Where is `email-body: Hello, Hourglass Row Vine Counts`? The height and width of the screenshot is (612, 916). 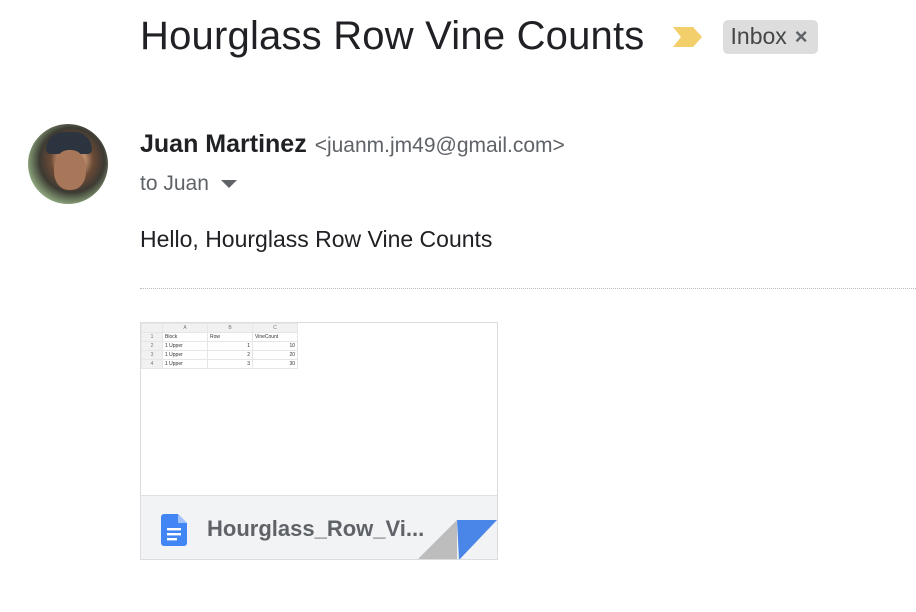
email-body: Hello, Hourglass Row Vine Counts is located at coordinates (316, 239).